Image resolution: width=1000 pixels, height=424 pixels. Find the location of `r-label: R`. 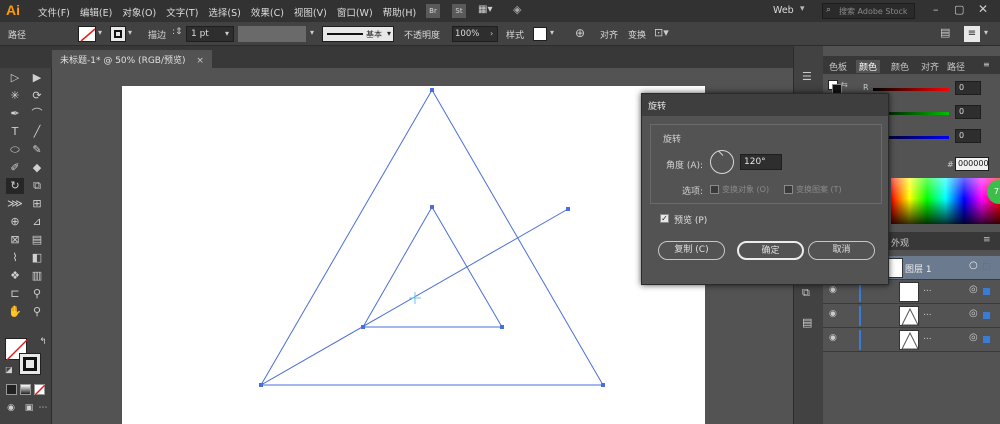

r-label: R is located at coordinates (866, 87).